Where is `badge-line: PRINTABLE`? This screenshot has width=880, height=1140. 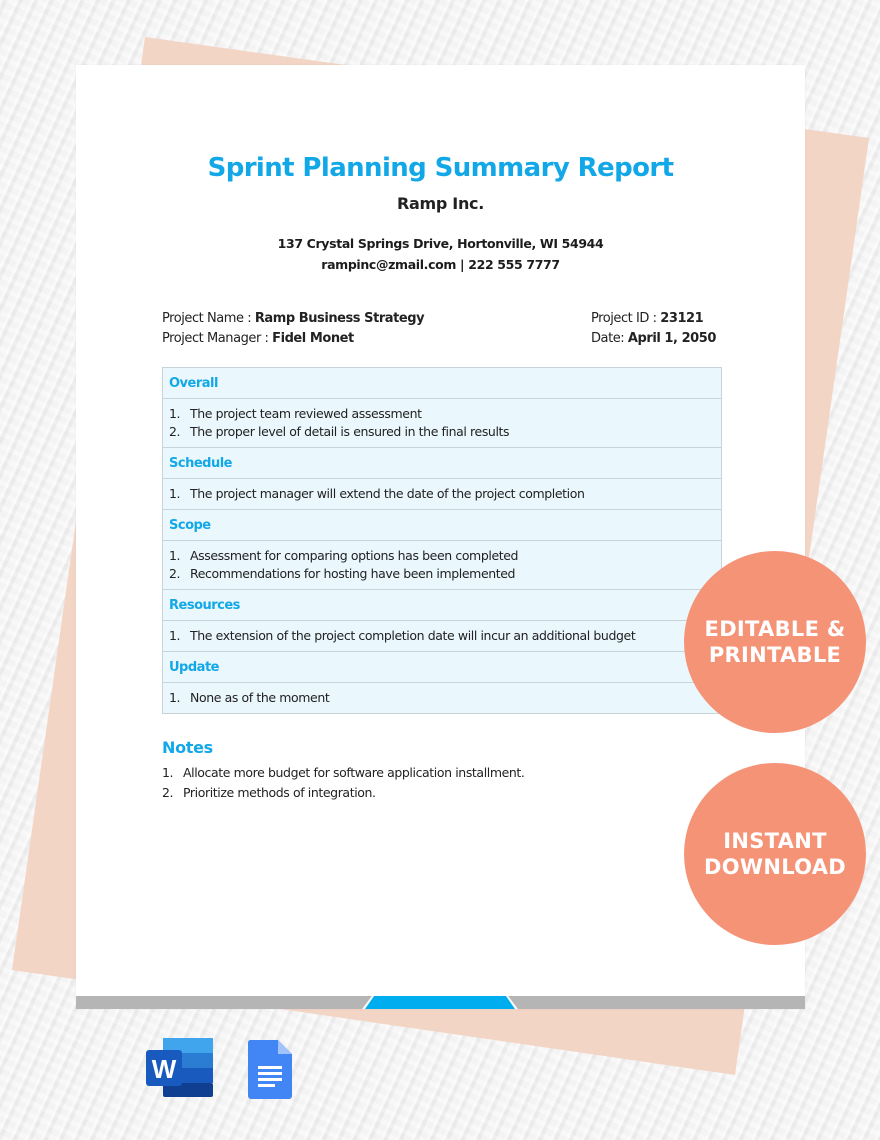
badge-line: PRINTABLE is located at coordinates (775, 655).